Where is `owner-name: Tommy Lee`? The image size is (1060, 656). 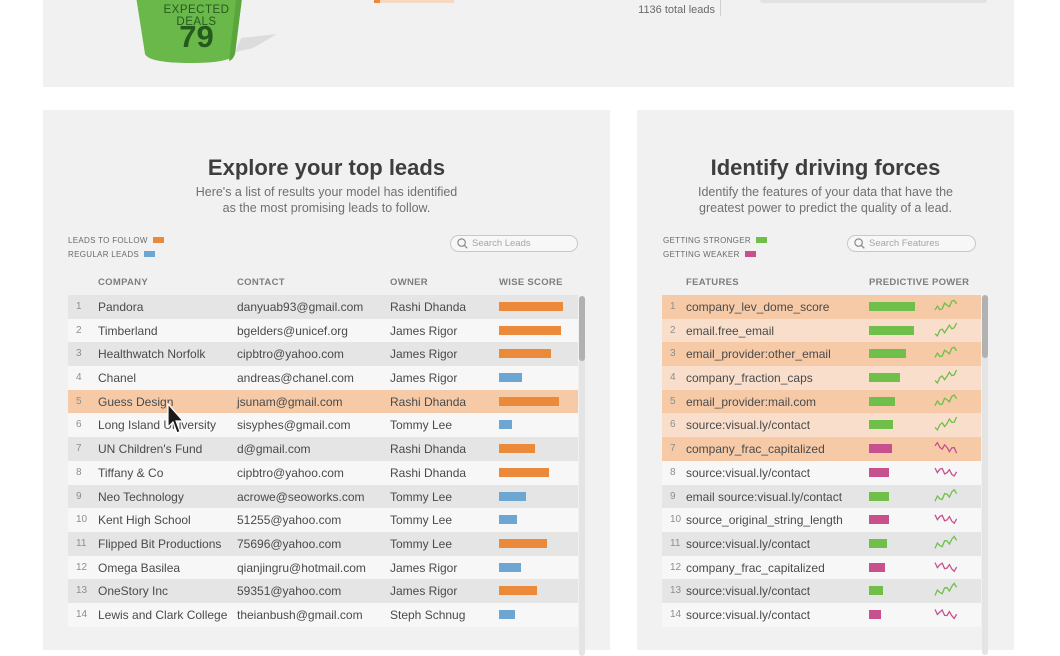 owner-name: Tommy Lee is located at coordinates (421, 520).